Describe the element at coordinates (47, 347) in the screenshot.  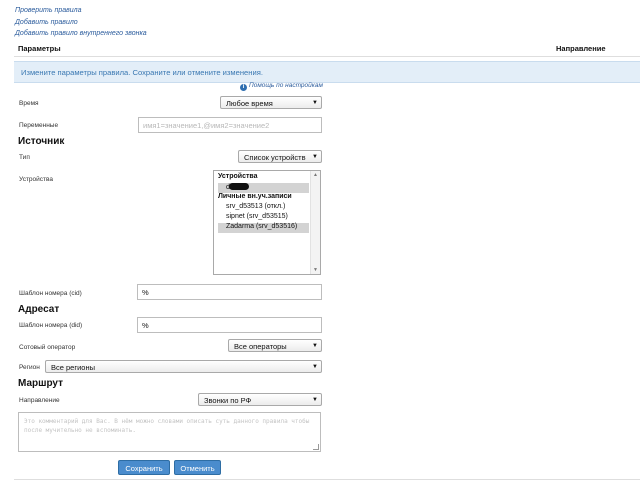
I see `operator-label: Сотовый оператор` at that location.